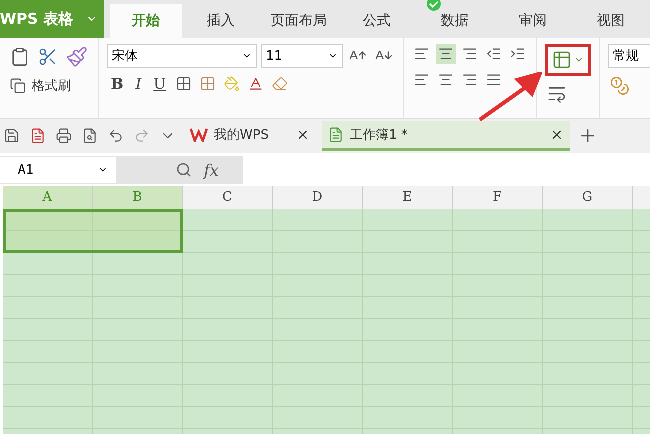  Describe the element at coordinates (211, 170) in the screenshot. I see `function-label: fx` at that location.